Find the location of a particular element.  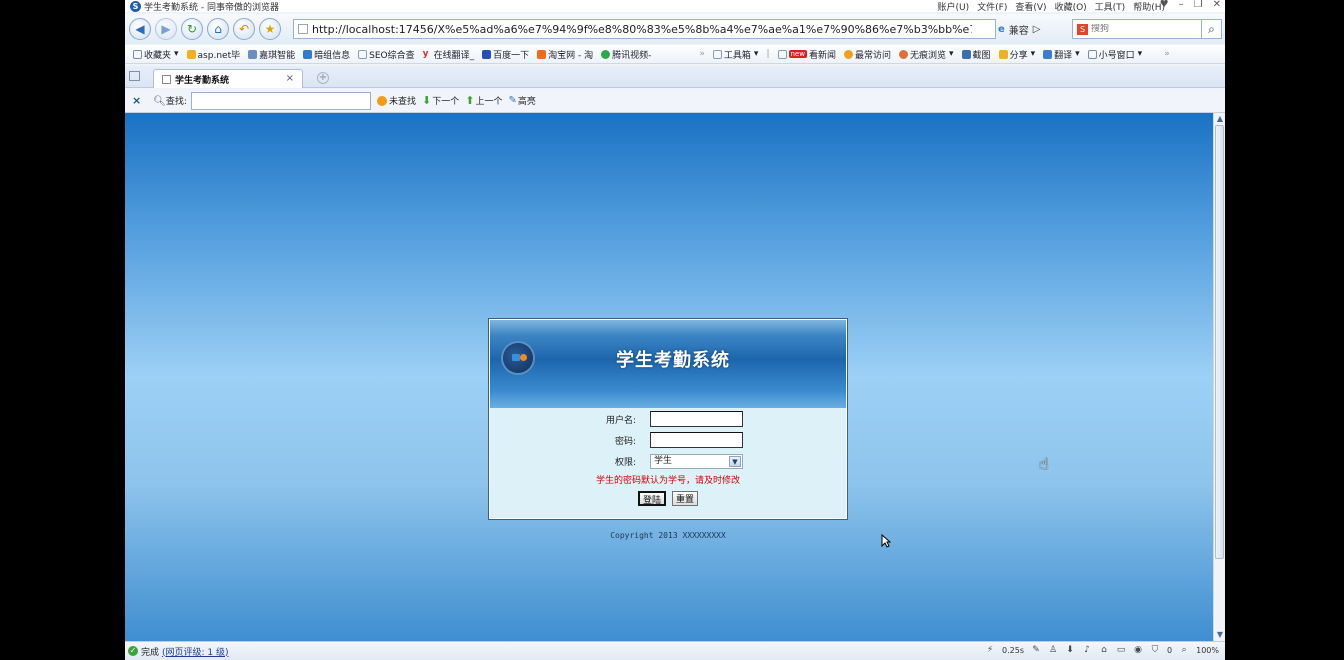

more-tools-chevron-icon: » is located at coordinates (1167, 54).